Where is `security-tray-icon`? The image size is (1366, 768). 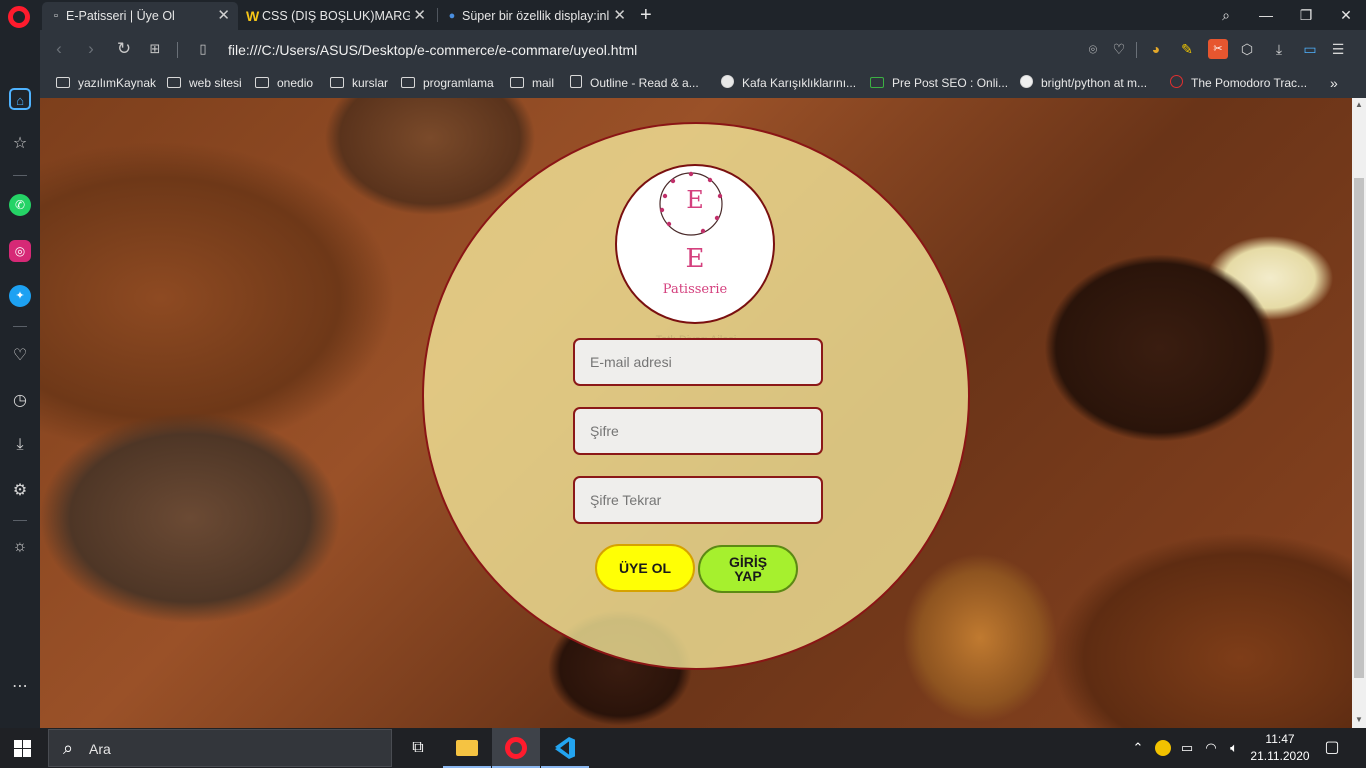 security-tray-icon is located at coordinates (1163, 748).